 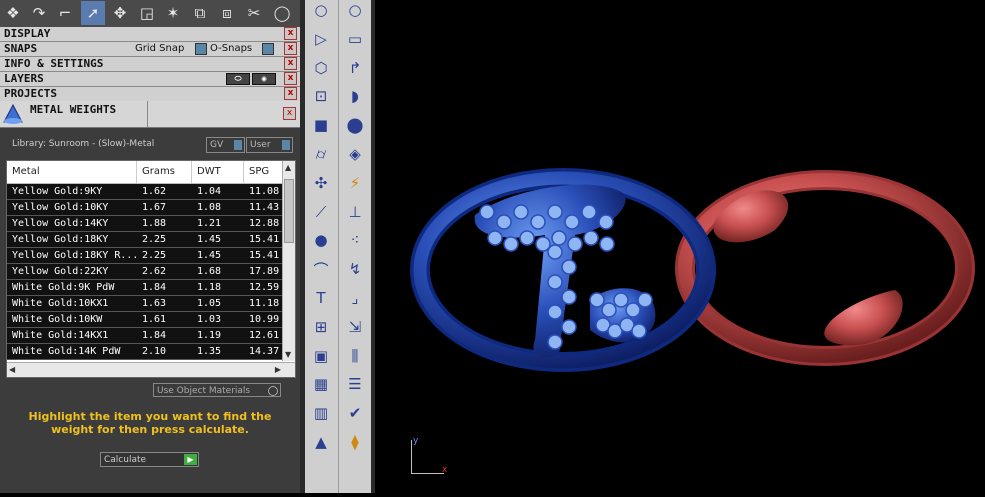 I want to click on table-row: White Gold:14K PdW 2.10 1.35 14.37, so click(x=145, y=352).